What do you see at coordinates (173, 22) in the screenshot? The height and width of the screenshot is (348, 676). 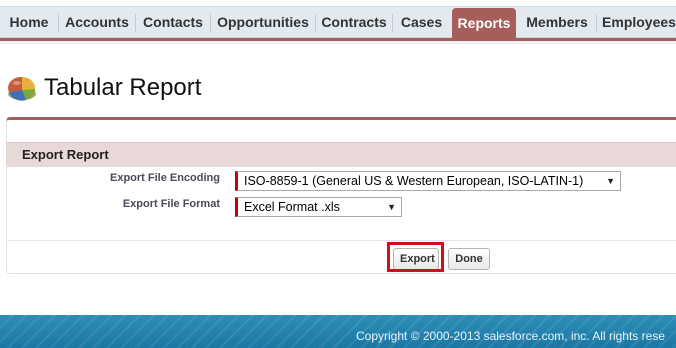 I see `tab-contacts: Contacts` at bounding box center [173, 22].